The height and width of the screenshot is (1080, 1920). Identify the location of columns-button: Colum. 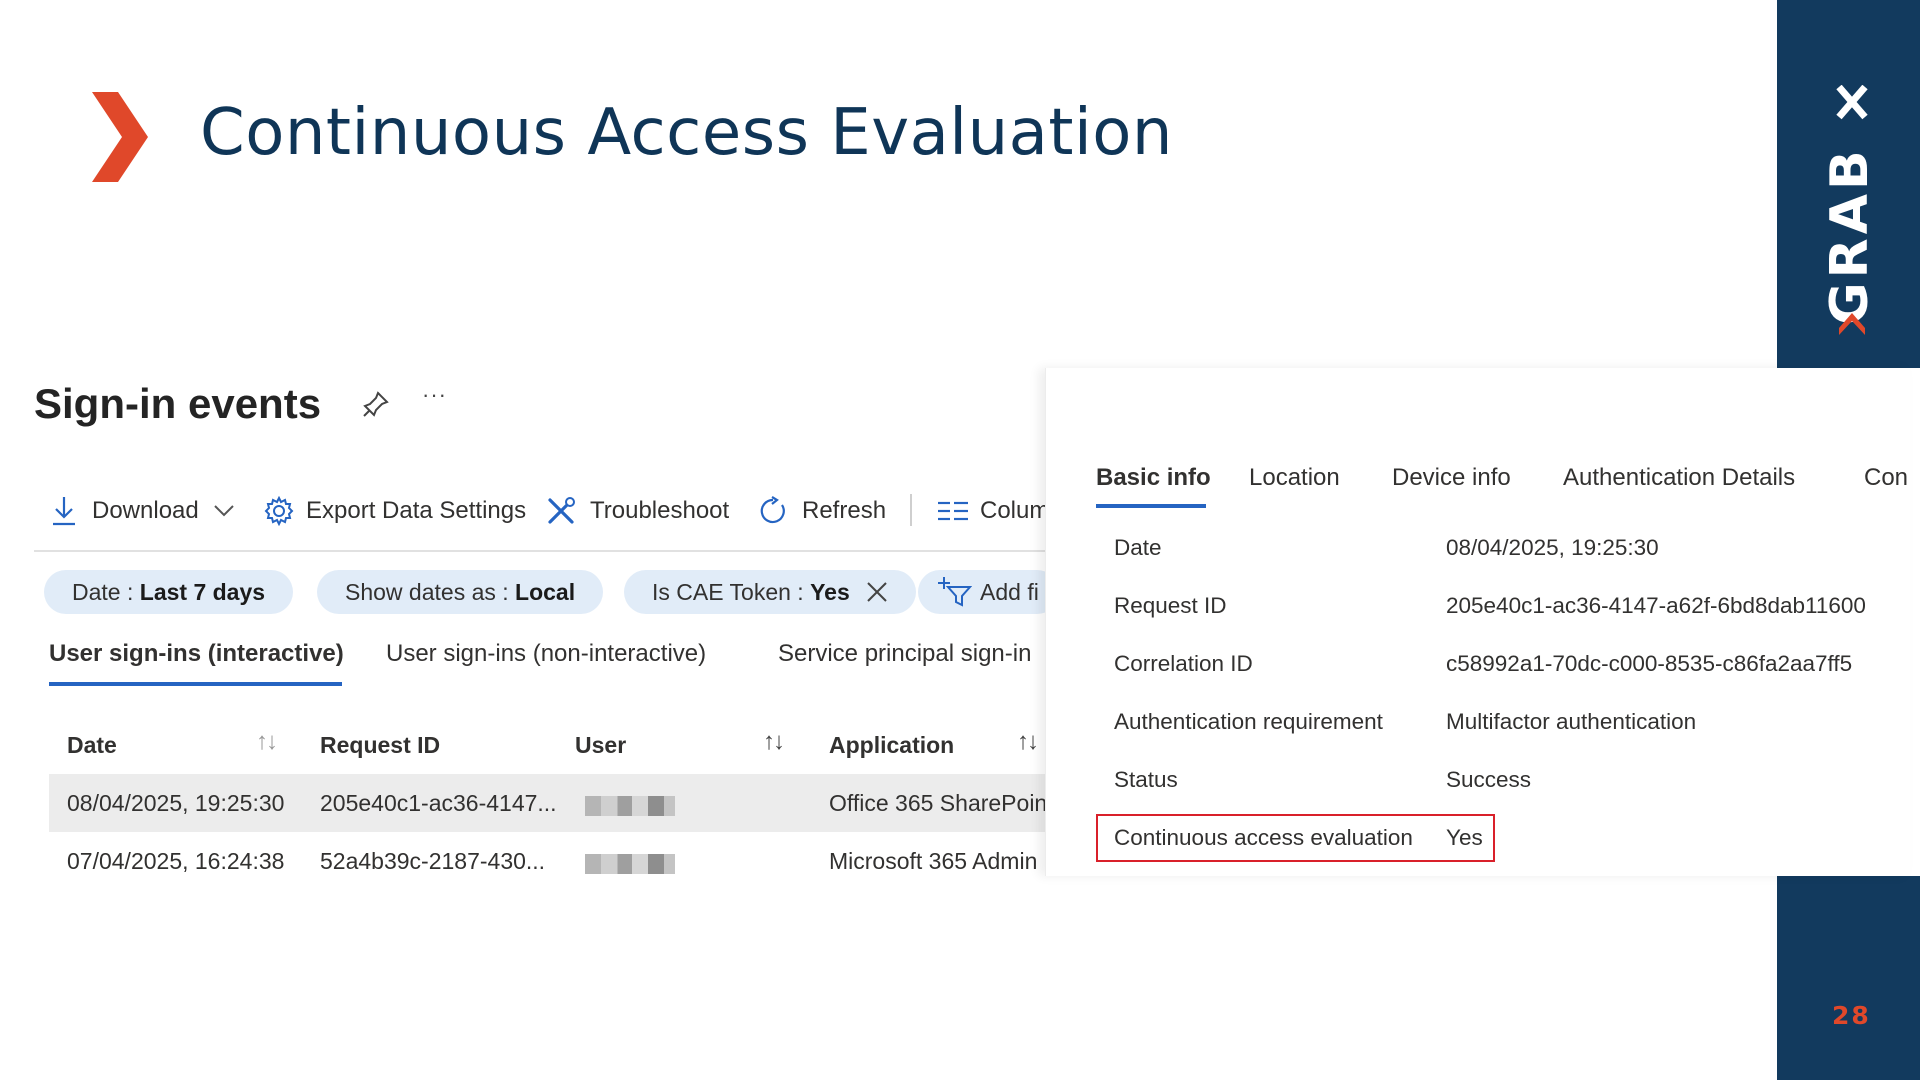
(991, 511).